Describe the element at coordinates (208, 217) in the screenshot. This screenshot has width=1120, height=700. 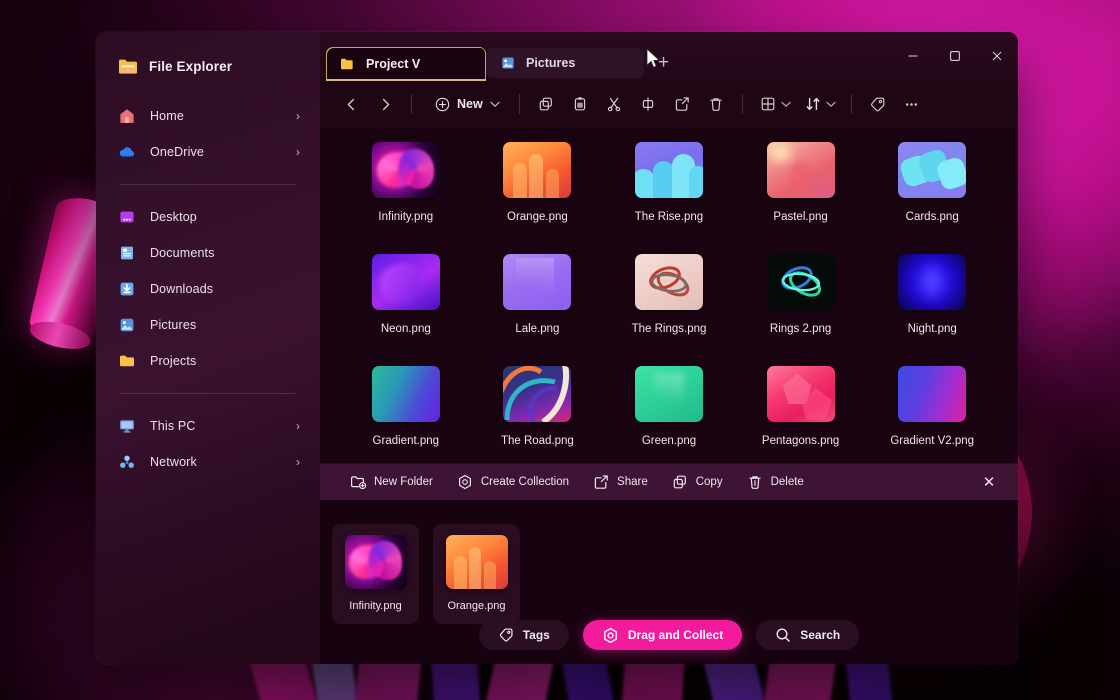
I see `sidebar-item-desktop: Desktop` at that location.